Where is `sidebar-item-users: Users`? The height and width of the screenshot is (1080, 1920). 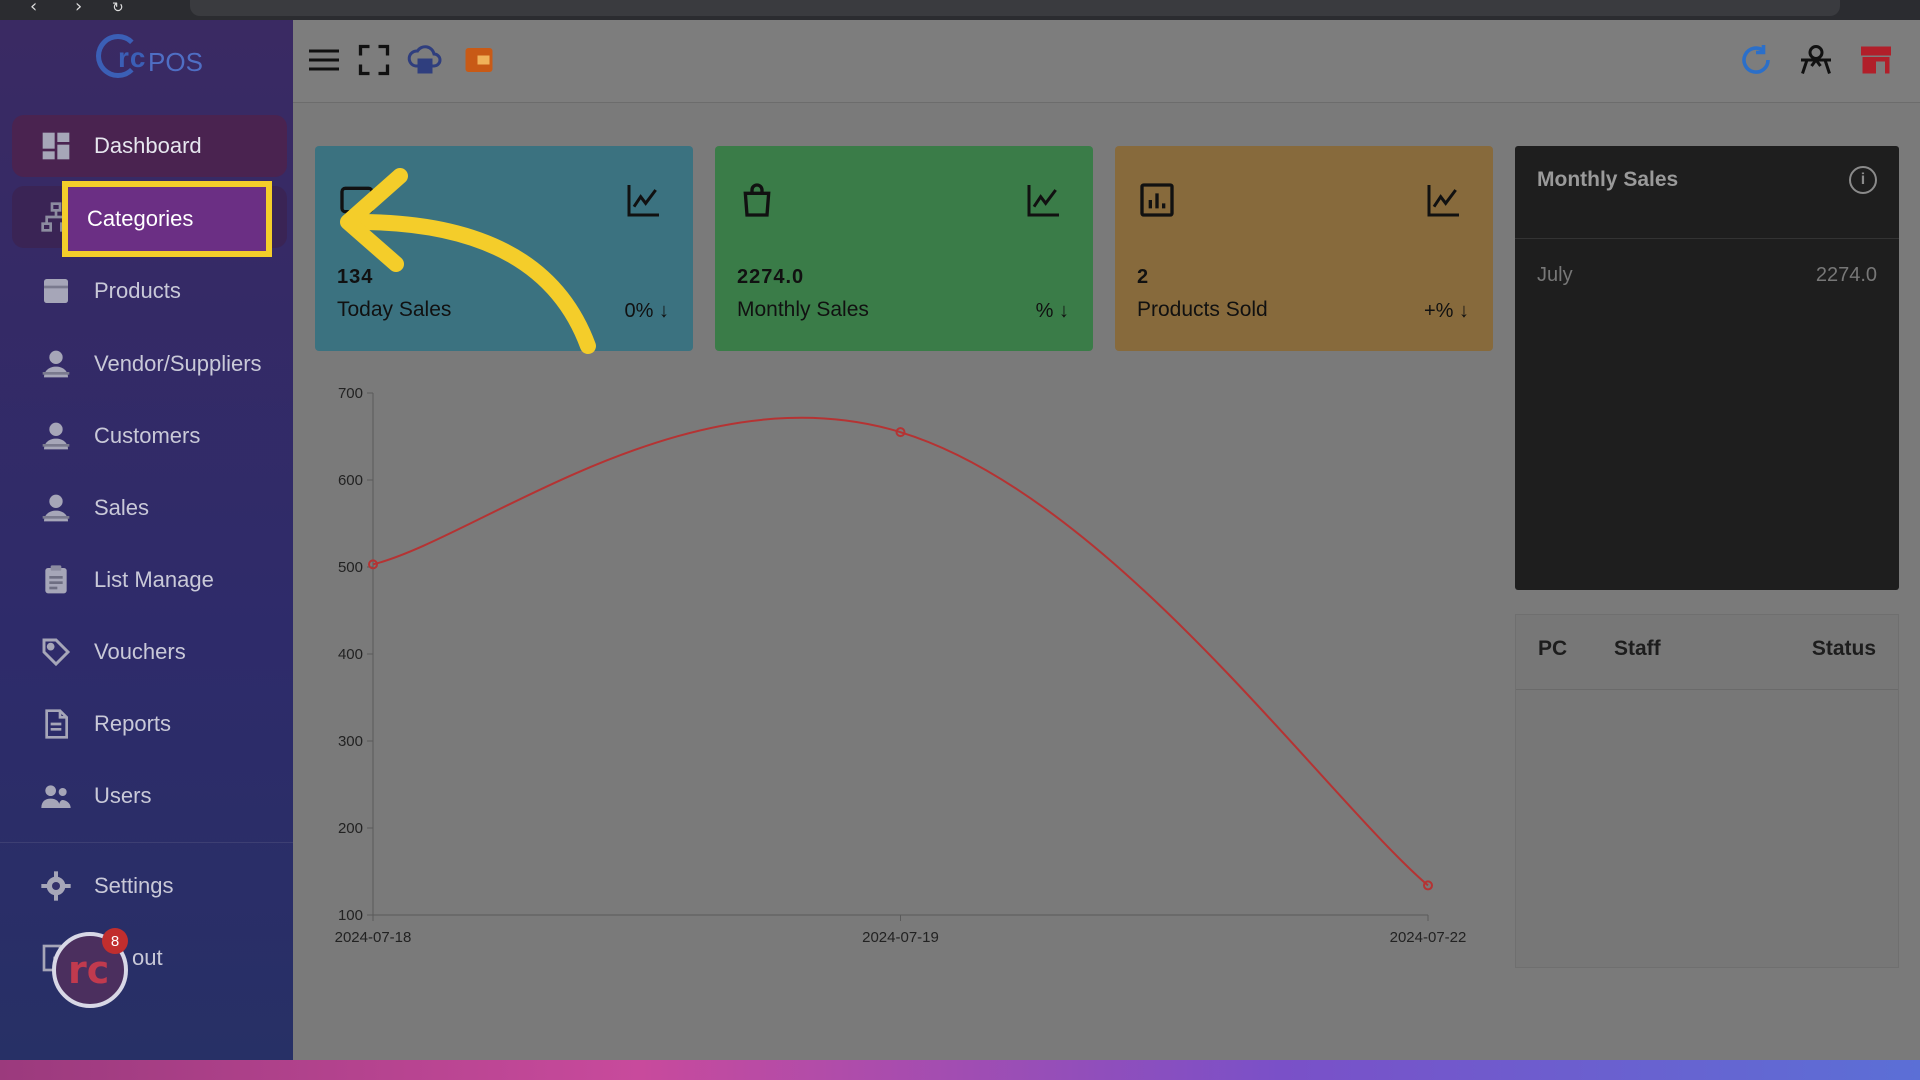 sidebar-item-users: Users is located at coordinates (149, 796).